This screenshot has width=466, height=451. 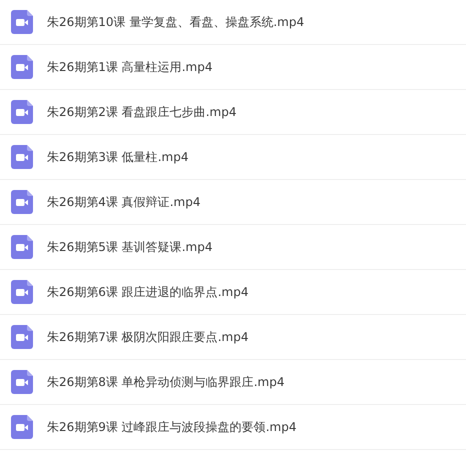 I want to click on file-row: 朱26期第4课 真假辩证.mp4, so click(x=233, y=202).